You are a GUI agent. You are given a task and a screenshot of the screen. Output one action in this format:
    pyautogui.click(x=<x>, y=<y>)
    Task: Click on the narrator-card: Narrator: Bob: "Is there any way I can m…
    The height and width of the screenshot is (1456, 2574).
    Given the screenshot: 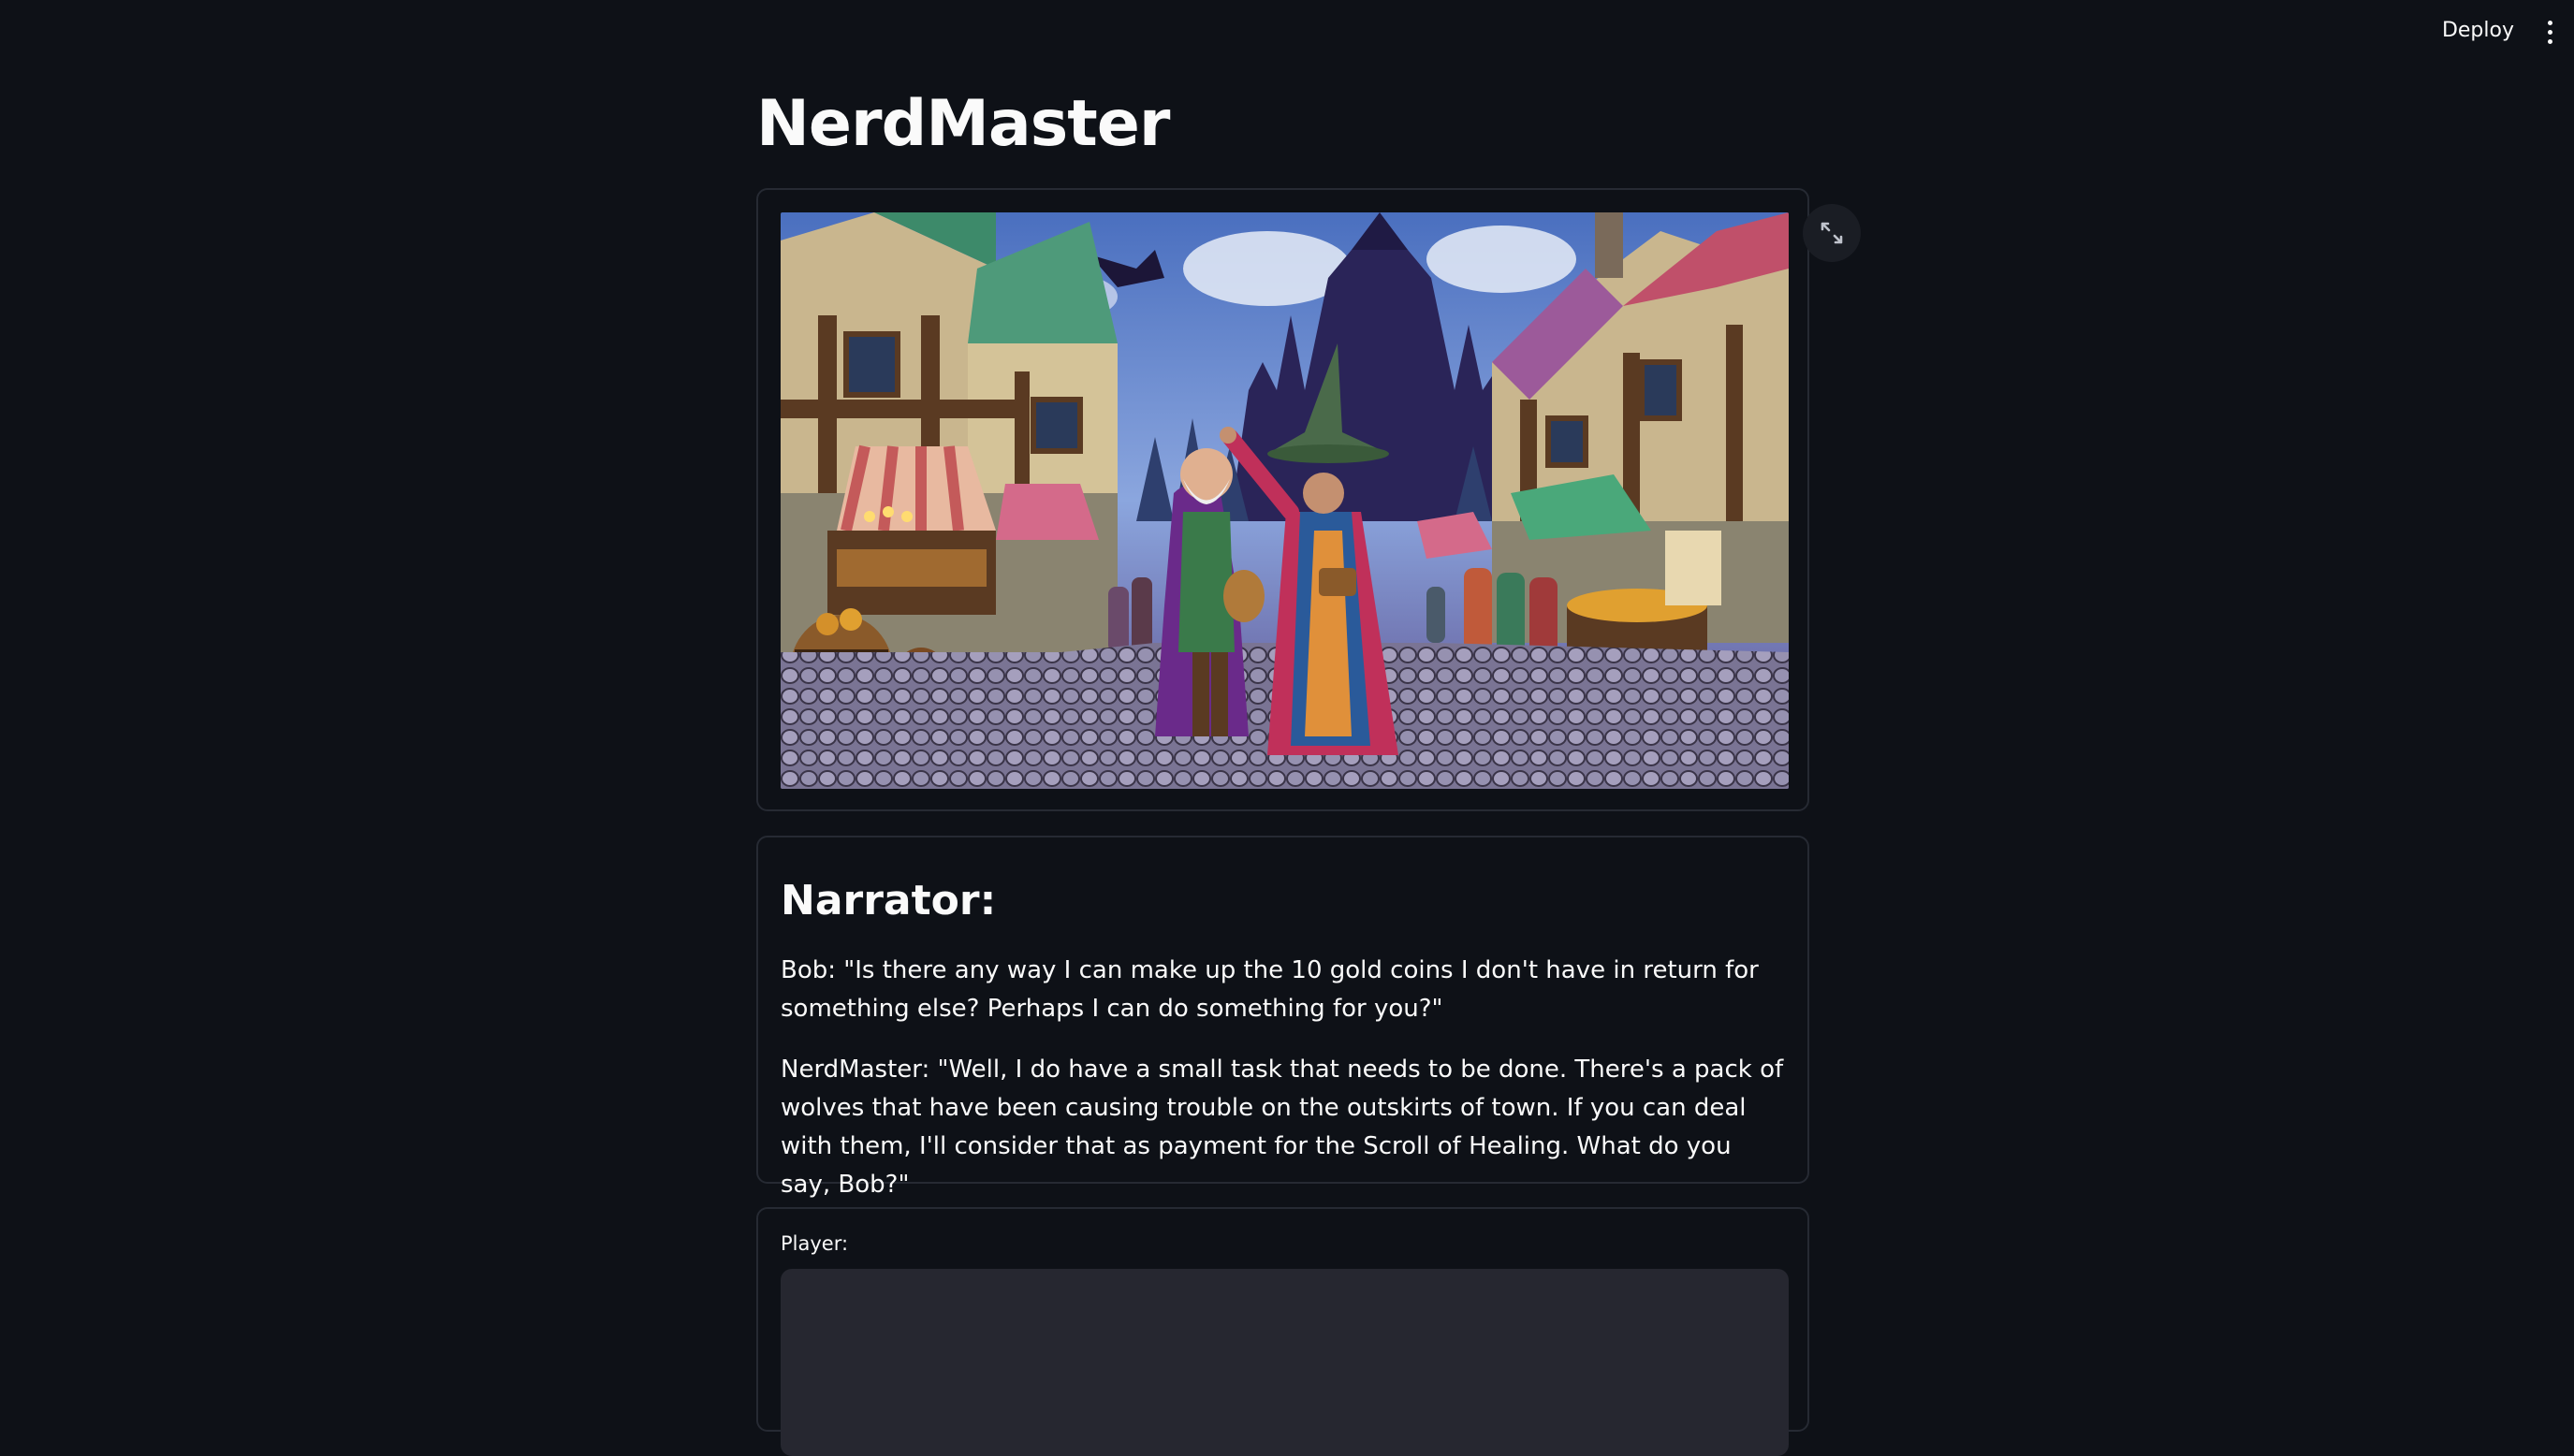 What is the action you would take?
    pyautogui.click(x=1282, y=1017)
    